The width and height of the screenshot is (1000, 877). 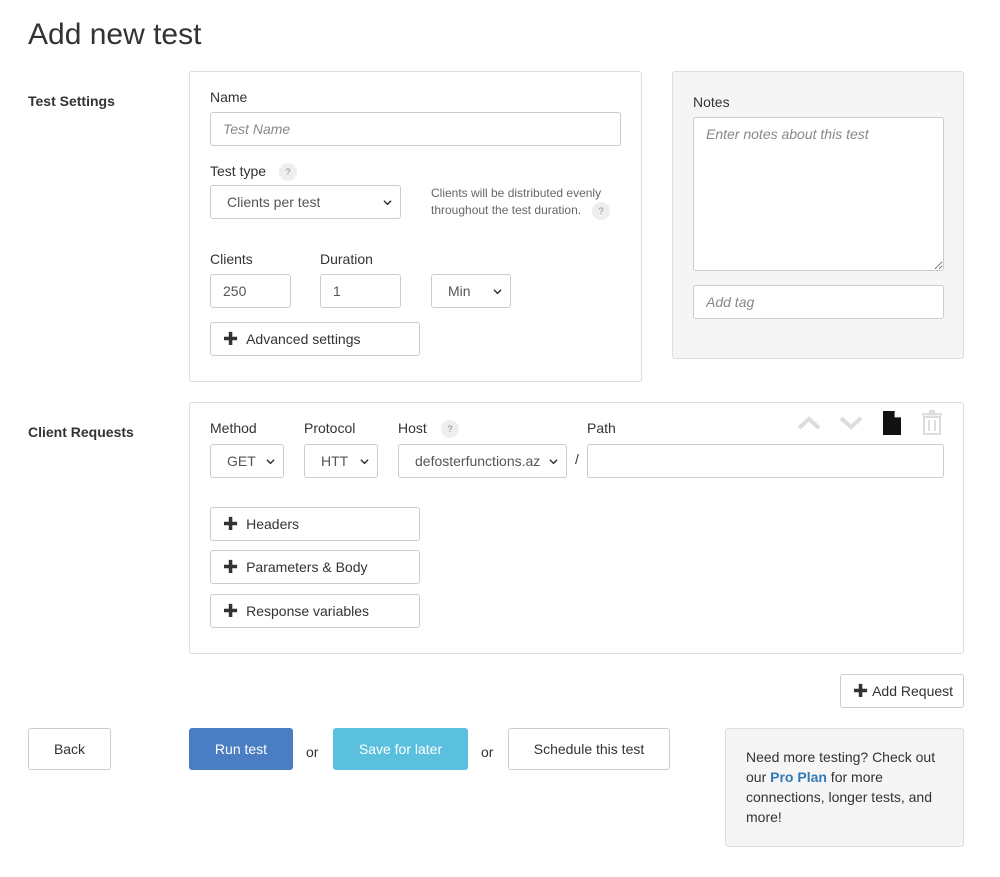 I want to click on notes-label: Notes, so click(x=711, y=102).